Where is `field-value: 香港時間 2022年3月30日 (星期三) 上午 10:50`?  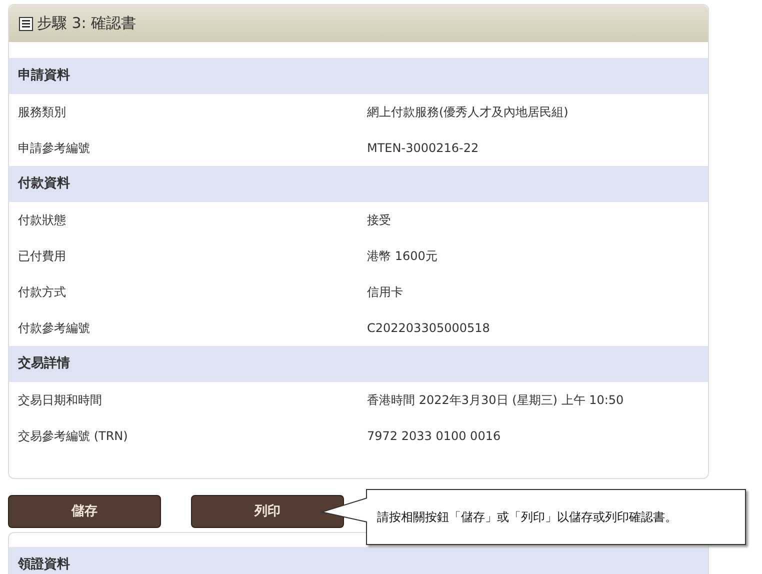 field-value: 香港時間 2022年3月30日 (星期三) 上午 10:50 is located at coordinates (495, 400).